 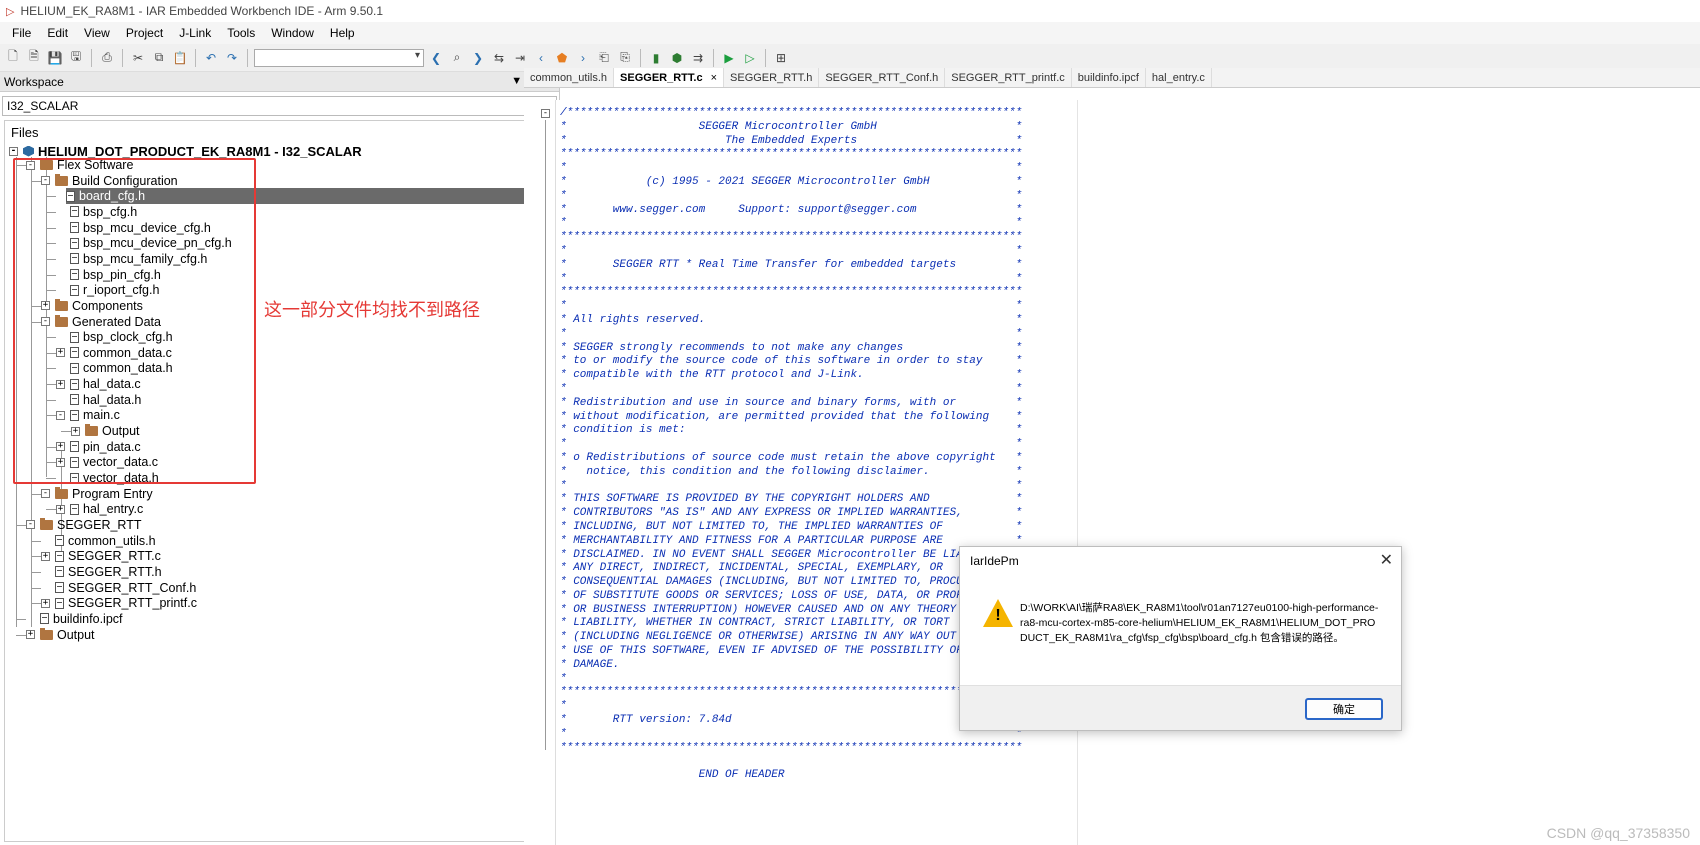 I want to click on replace-icon: ⇆, so click(x=499, y=58).